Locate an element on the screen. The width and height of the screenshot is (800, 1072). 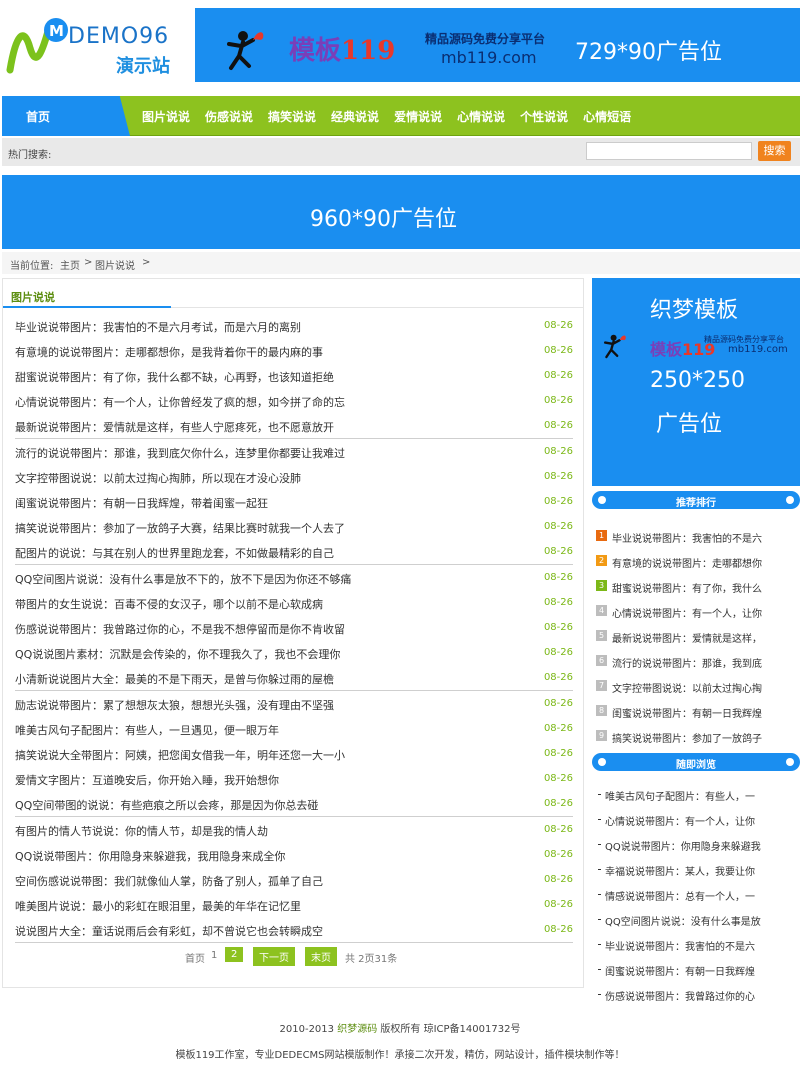
random-item: 伤感说说带图片：我曾路过你的心 is located at coordinates (697, 994).